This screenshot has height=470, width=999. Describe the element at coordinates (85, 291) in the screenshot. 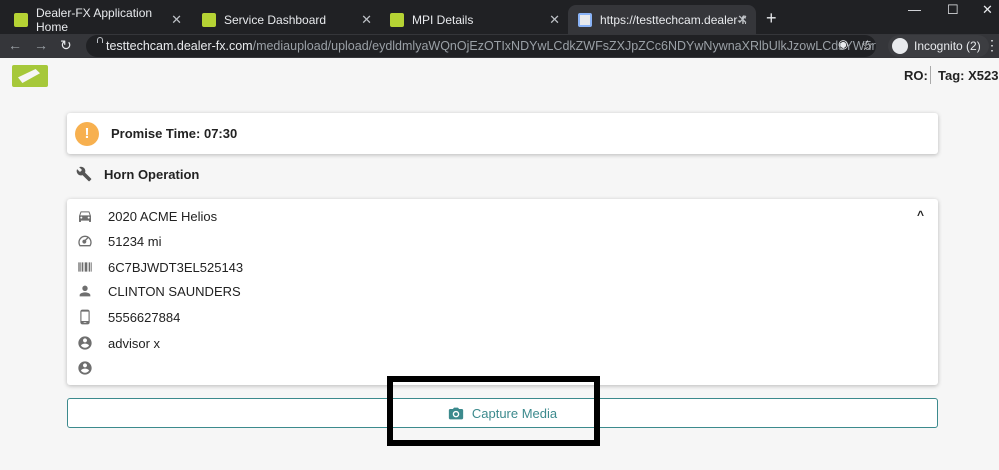

I see `person-icon` at that location.